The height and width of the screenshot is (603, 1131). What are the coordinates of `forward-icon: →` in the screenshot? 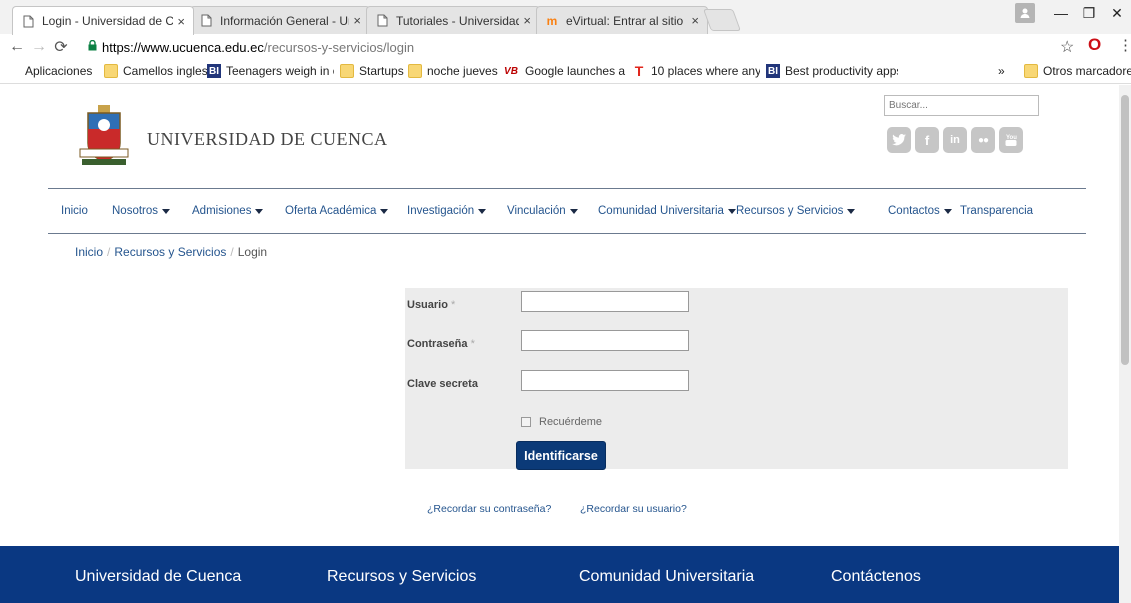 It's located at (39, 47).